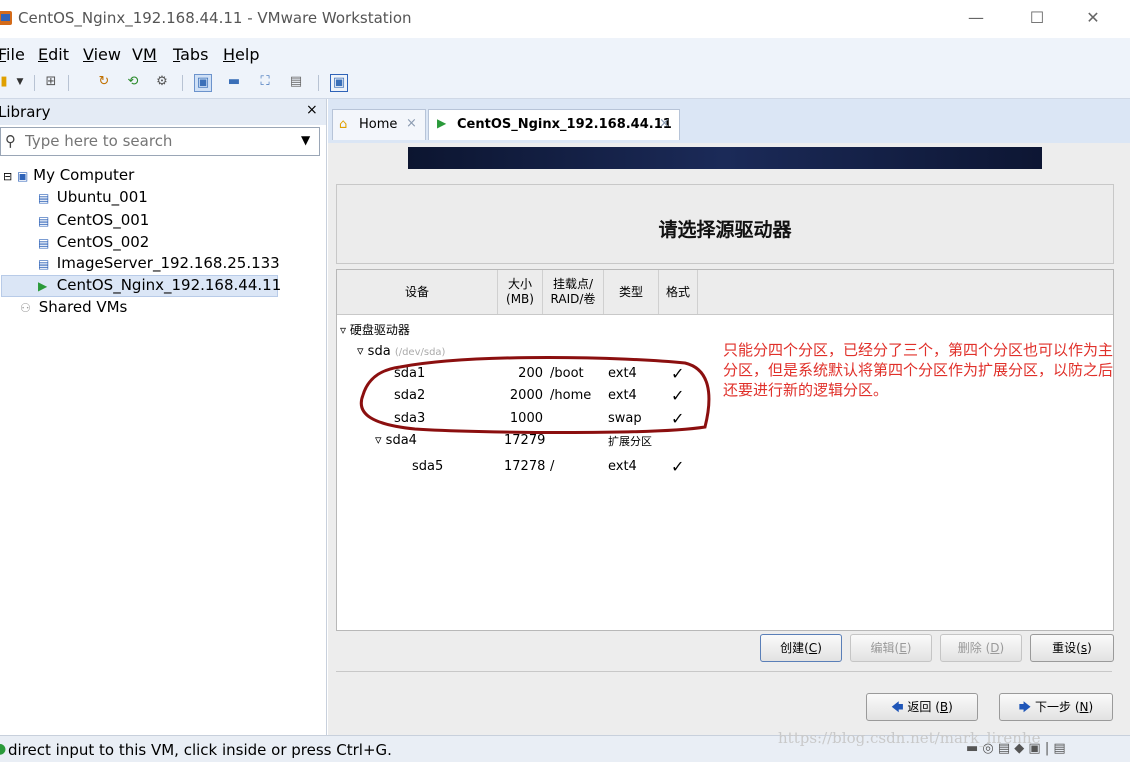 This screenshot has height=762, width=1130. Describe the element at coordinates (573, 292) in the screenshot. I see `column-mount: 挂载点/RAID/卷` at that location.